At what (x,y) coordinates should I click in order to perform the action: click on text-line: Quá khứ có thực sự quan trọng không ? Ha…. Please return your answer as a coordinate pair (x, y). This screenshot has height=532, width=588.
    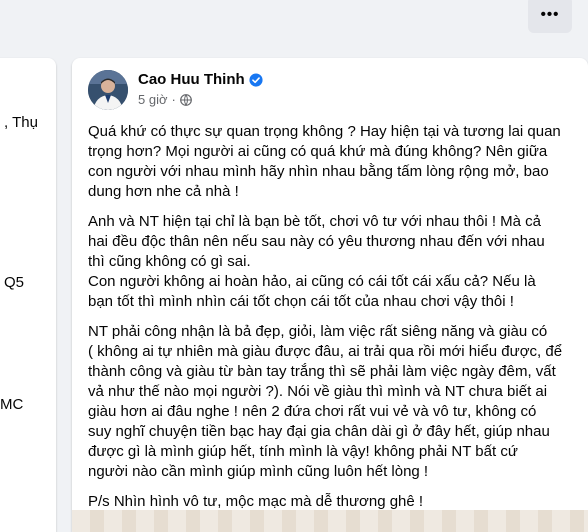
    Looking at the image, I should click on (324, 131).